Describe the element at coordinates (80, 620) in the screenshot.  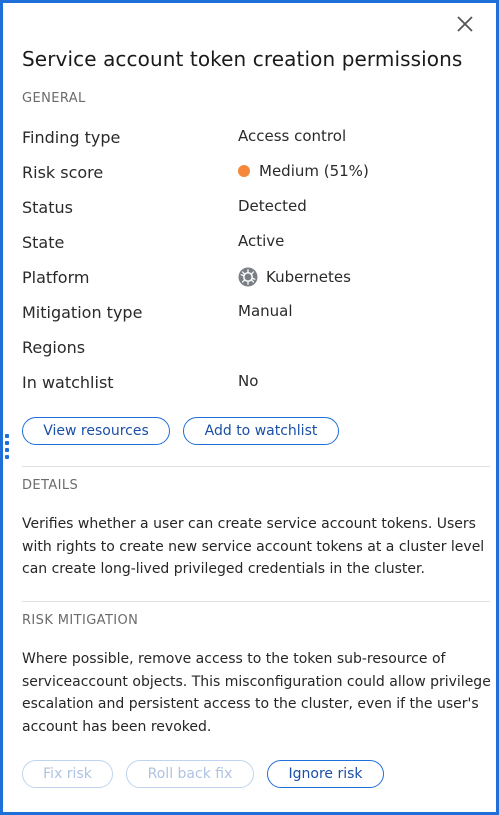
I see `section-label-risk-mitigation: RISK MITIGATION` at that location.